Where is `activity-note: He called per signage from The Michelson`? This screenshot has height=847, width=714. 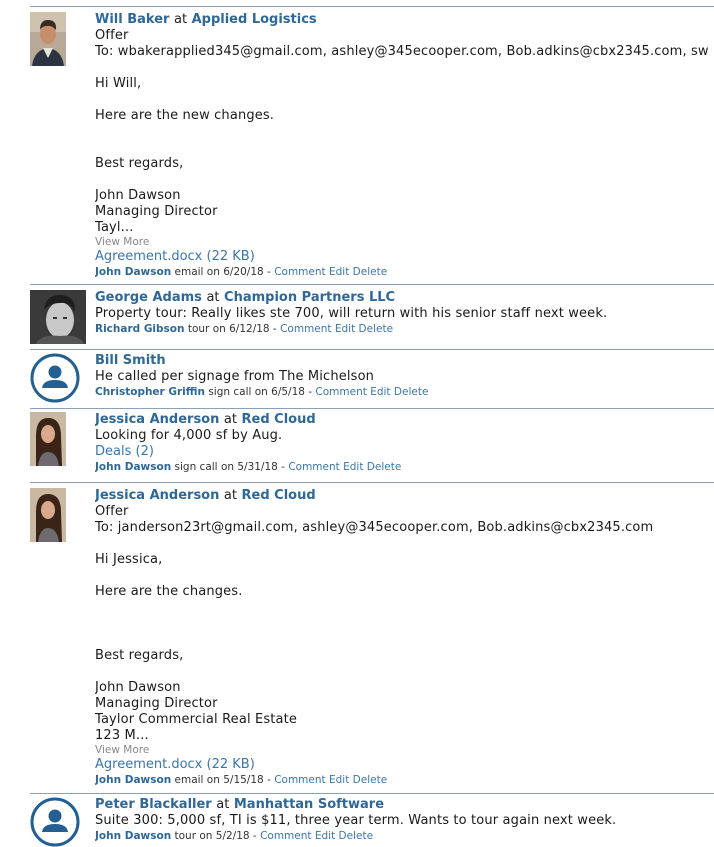
activity-note: He called per signage from The Michelson is located at coordinates (235, 376).